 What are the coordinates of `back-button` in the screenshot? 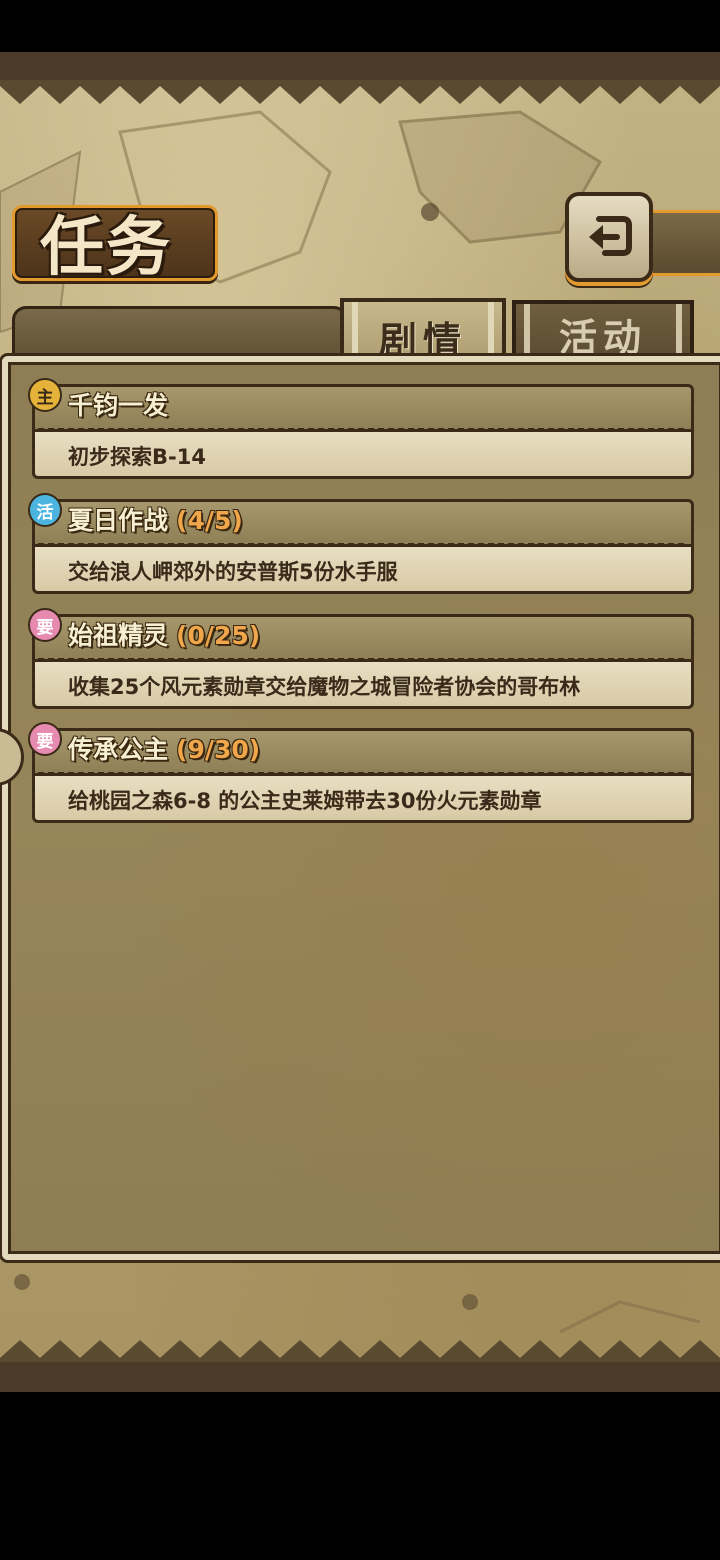 It's located at (609, 237).